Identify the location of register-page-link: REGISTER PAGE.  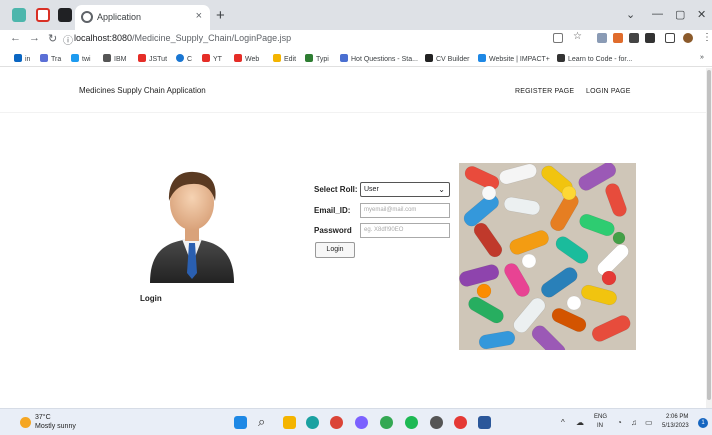
(544, 91).